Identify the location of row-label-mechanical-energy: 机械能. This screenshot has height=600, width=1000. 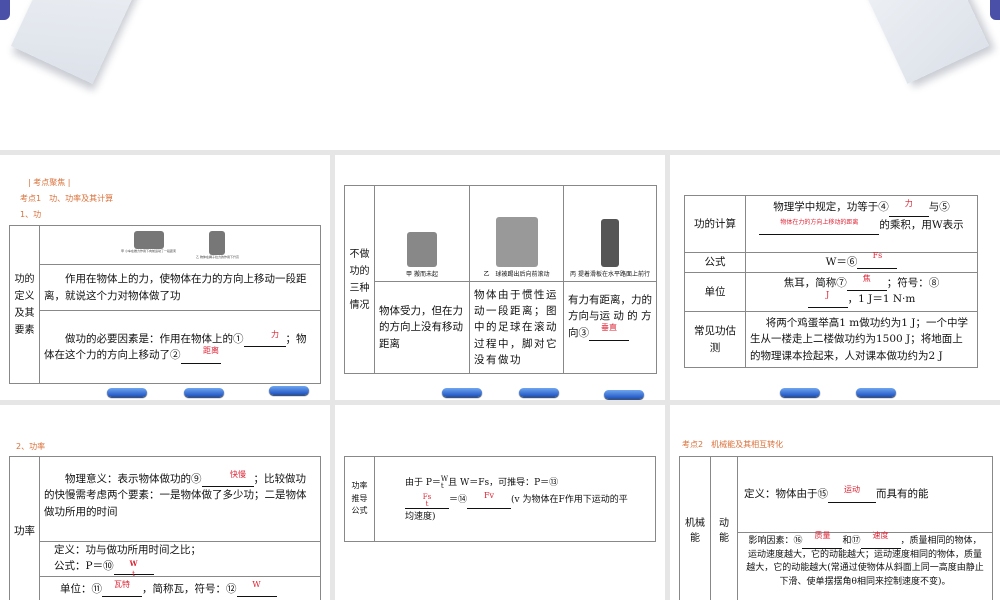
(695, 528).